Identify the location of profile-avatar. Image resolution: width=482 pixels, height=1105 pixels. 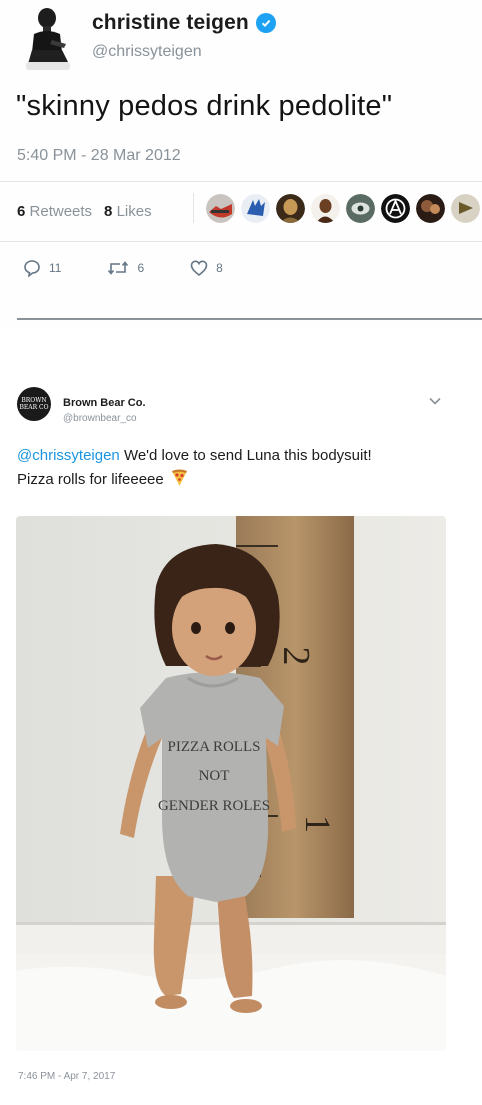
(48, 38).